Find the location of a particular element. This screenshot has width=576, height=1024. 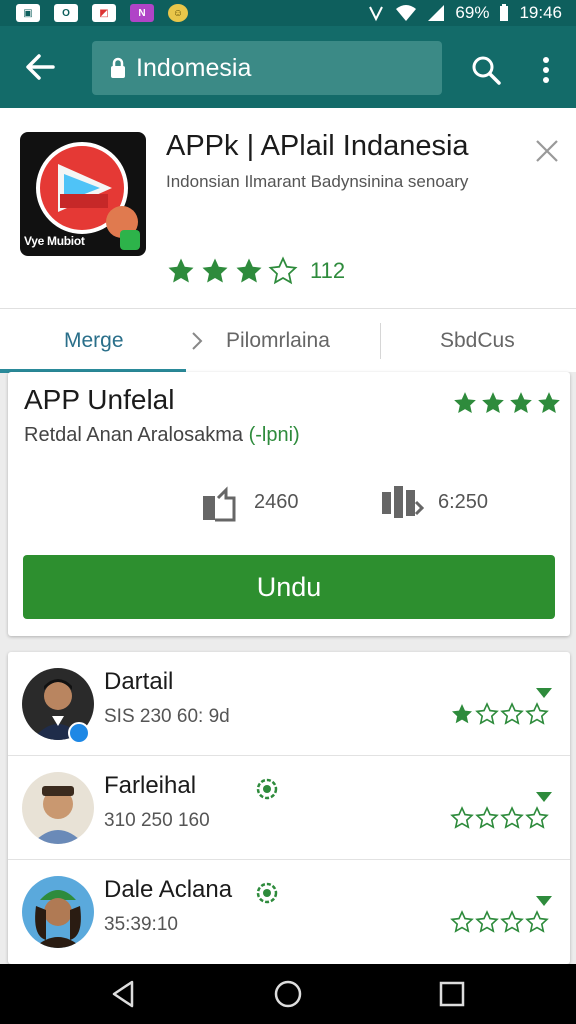

more-vertical-icon is located at coordinates (546, 70).